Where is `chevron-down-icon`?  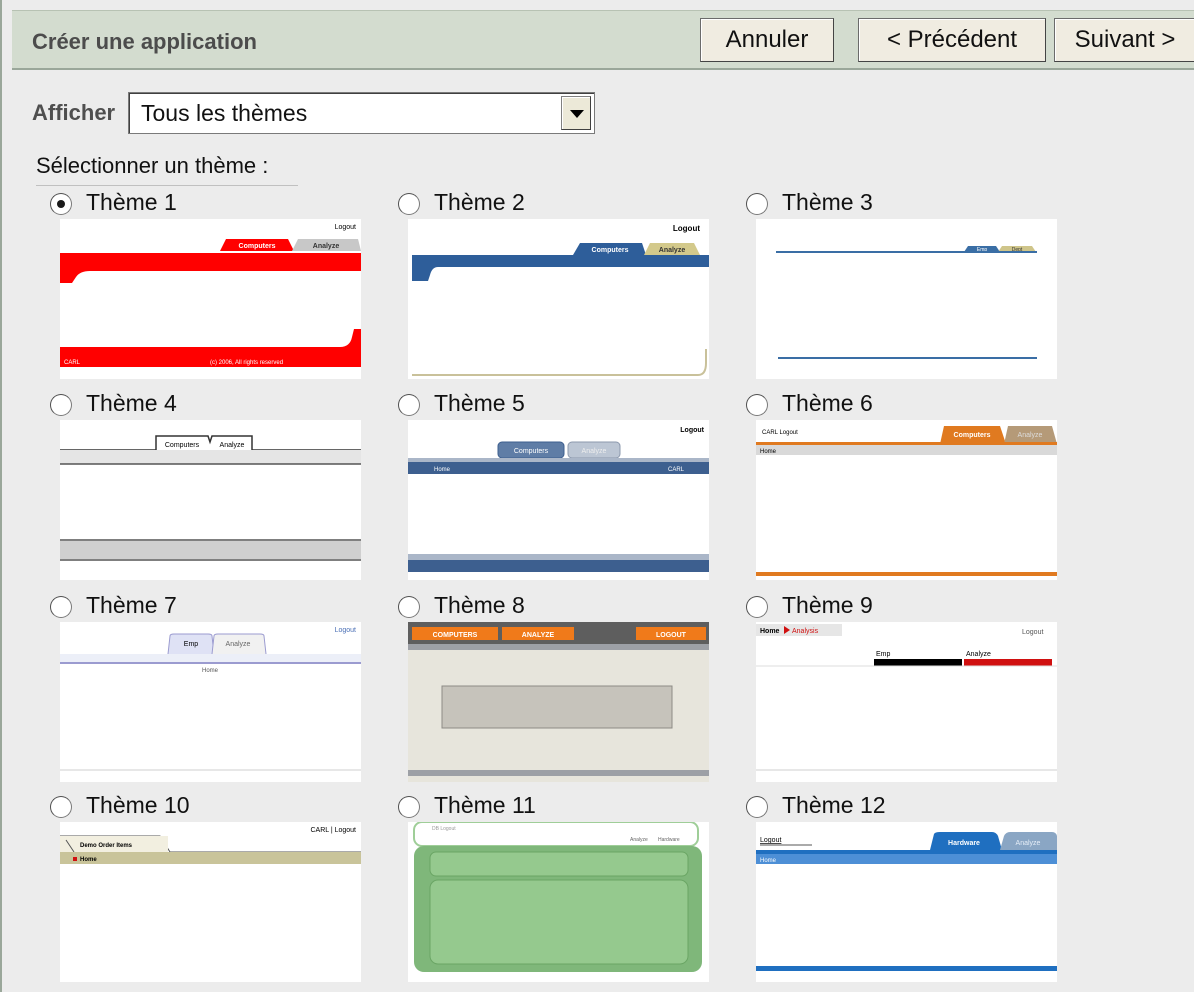 chevron-down-icon is located at coordinates (576, 113).